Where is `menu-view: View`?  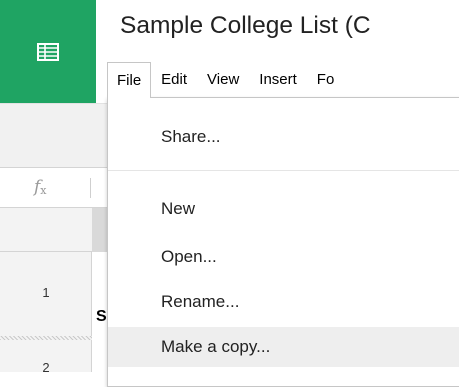
menu-view: View is located at coordinates (223, 80).